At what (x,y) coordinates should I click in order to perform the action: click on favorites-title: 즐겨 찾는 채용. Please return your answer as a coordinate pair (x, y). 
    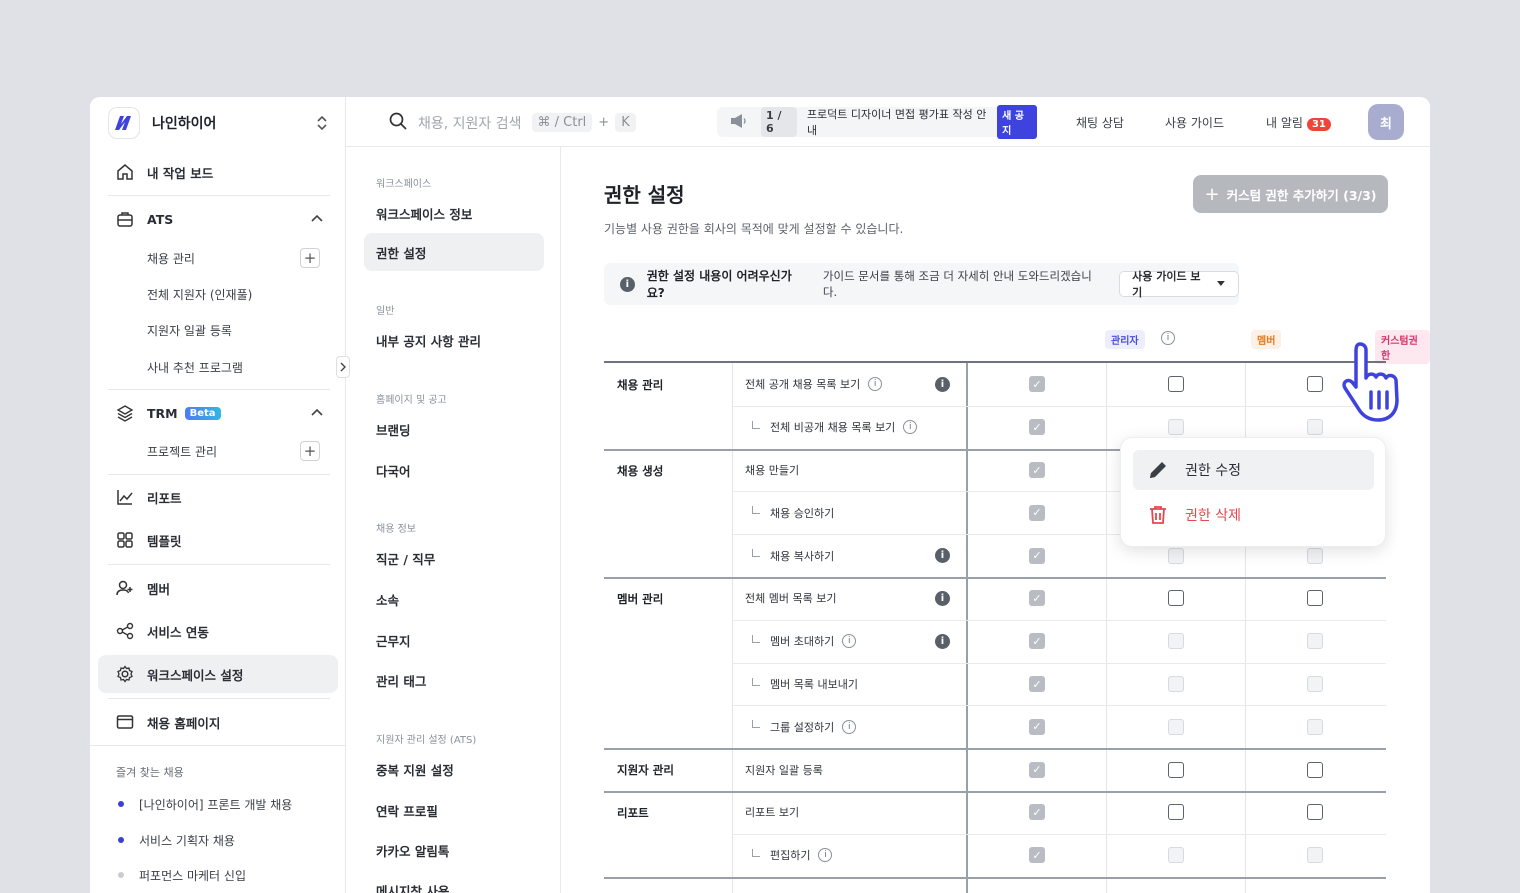
    Looking at the image, I should click on (150, 772).